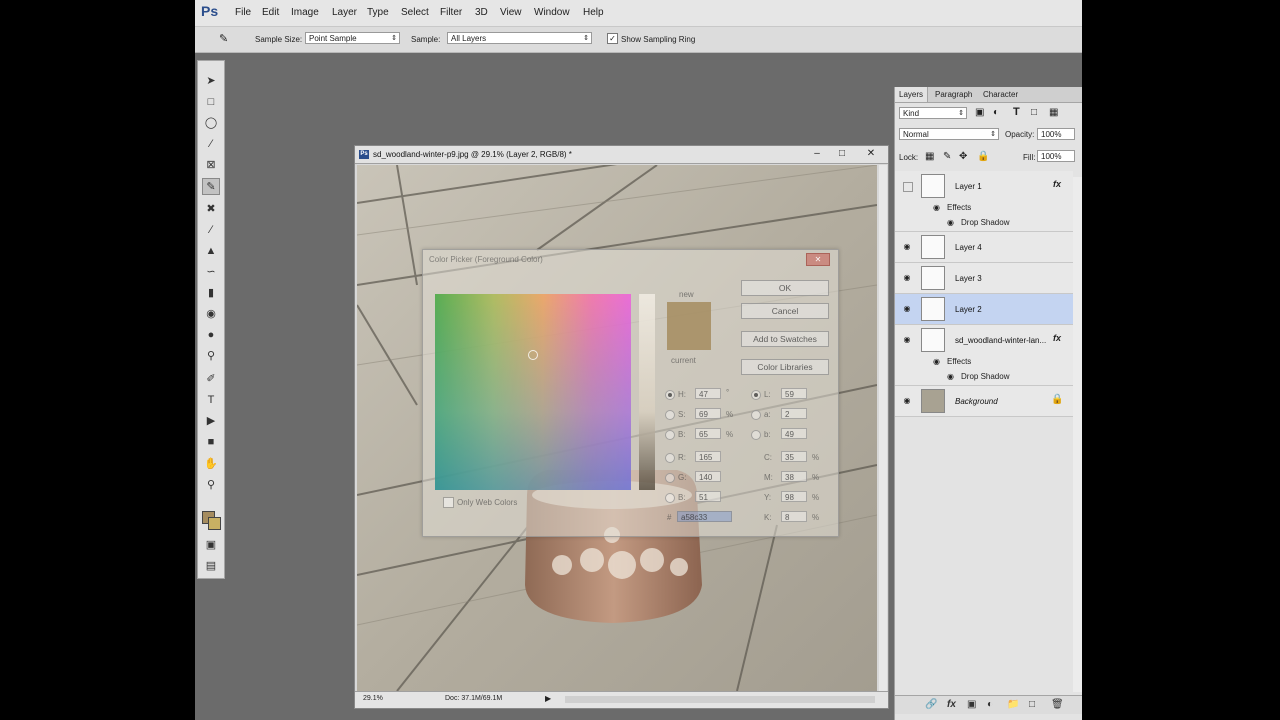 This screenshot has width=1280, height=720. Describe the element at coordinates (223, 38) in the screenshot. I see `eyedropper-icon: ✎` at that location.